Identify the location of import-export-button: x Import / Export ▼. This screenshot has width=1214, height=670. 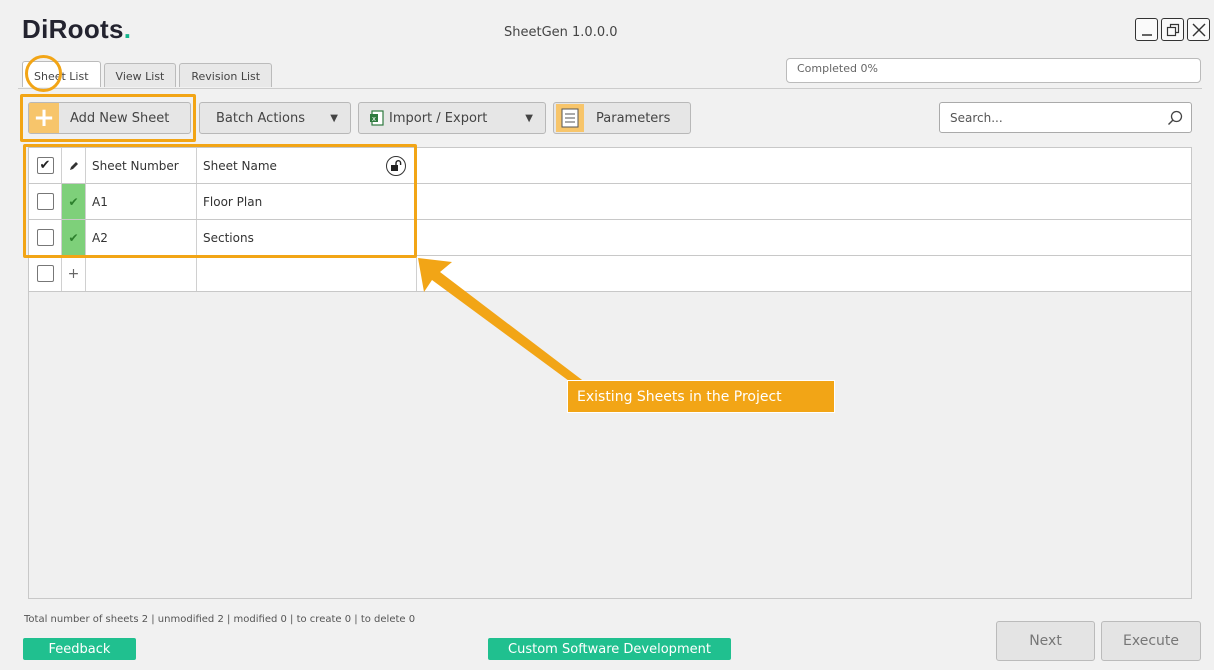
(452, 118).